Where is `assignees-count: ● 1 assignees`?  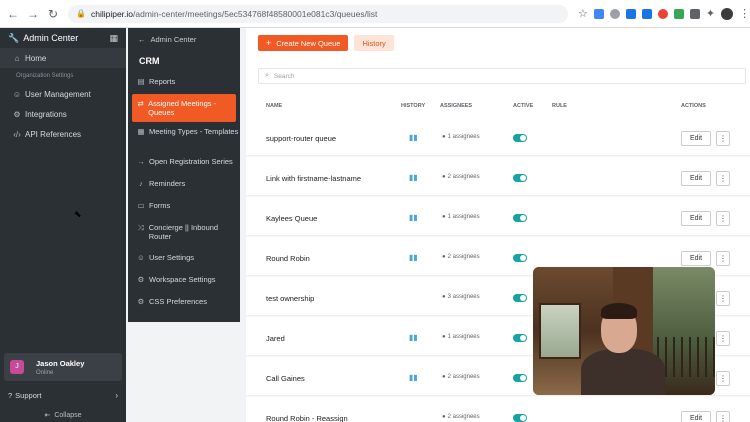 assignees-count: ● 1 assignees is located at coordinates (461, 217).